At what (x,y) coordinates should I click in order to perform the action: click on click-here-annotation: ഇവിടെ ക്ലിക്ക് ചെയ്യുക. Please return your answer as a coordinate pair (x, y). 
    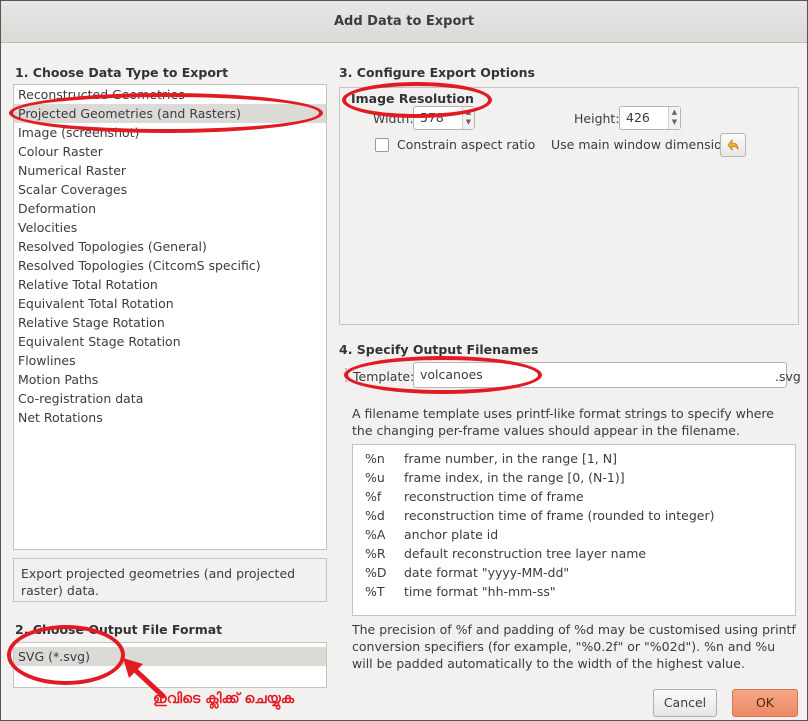
    Looking at the image, I should click on (224, 699).